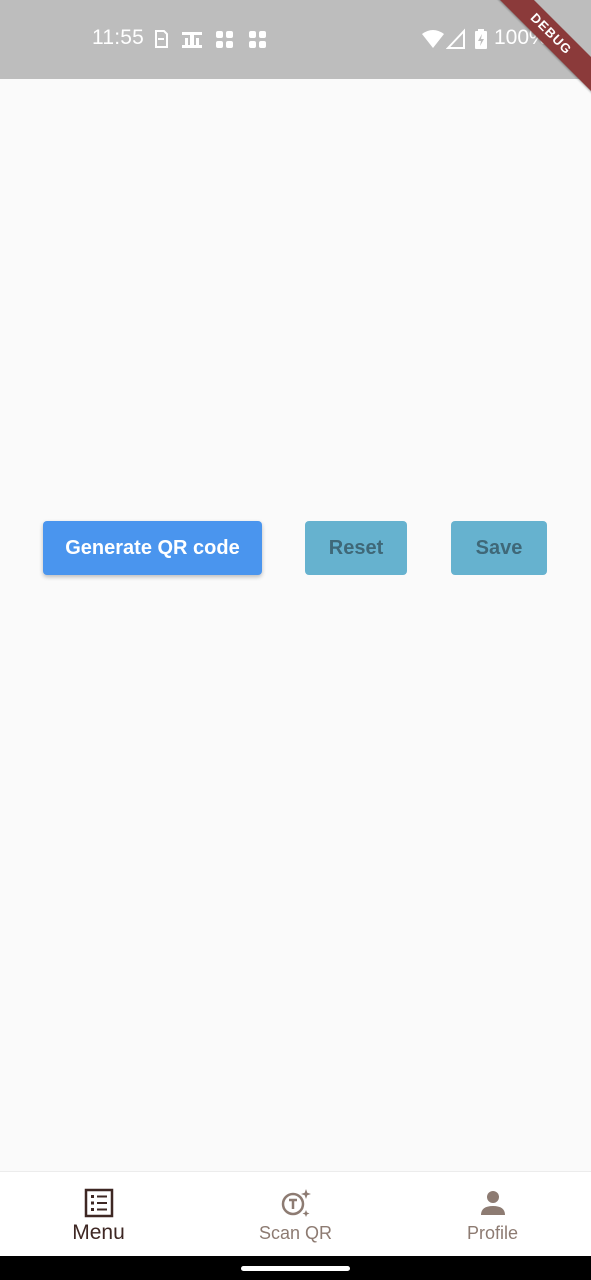 The image size is (591, 1280). What do you see at coordinates (433, 39) in the screenshot?
I see `wifi-icon` at bounding box center [433, 39].